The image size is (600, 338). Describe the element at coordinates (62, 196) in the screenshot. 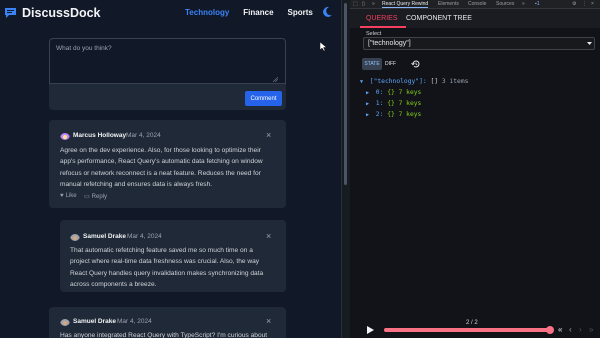

I see `heart-icon: ♥` at that location.